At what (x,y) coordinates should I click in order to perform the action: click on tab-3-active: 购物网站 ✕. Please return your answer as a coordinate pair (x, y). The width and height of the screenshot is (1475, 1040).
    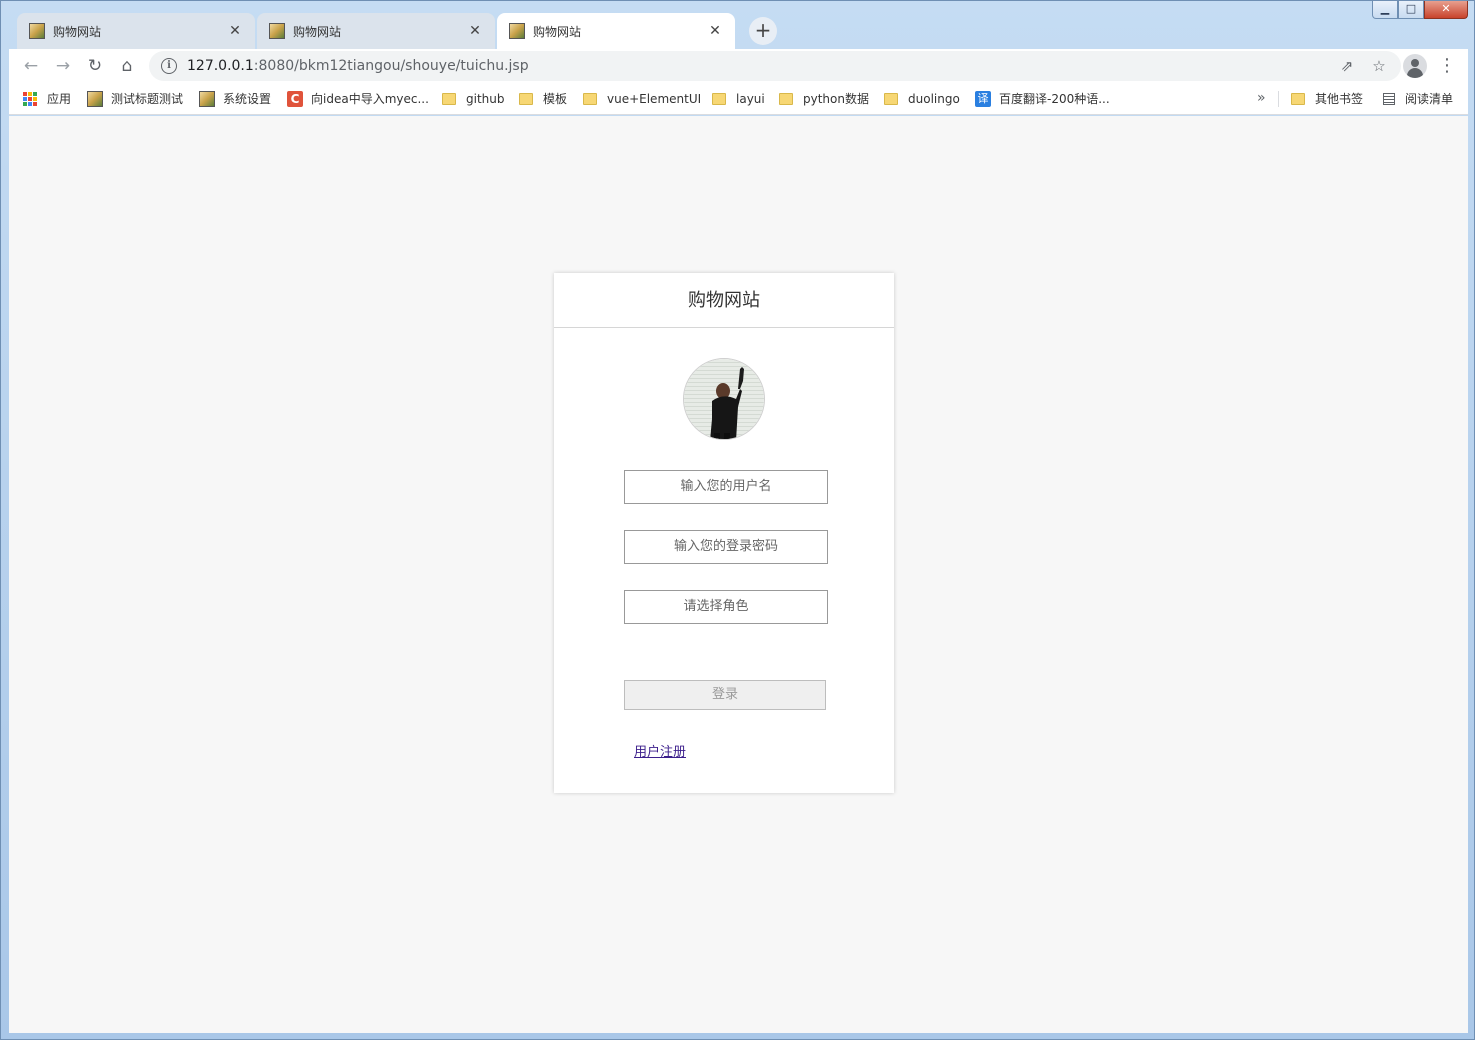
    Looking at the image, I should click on (616, 31).